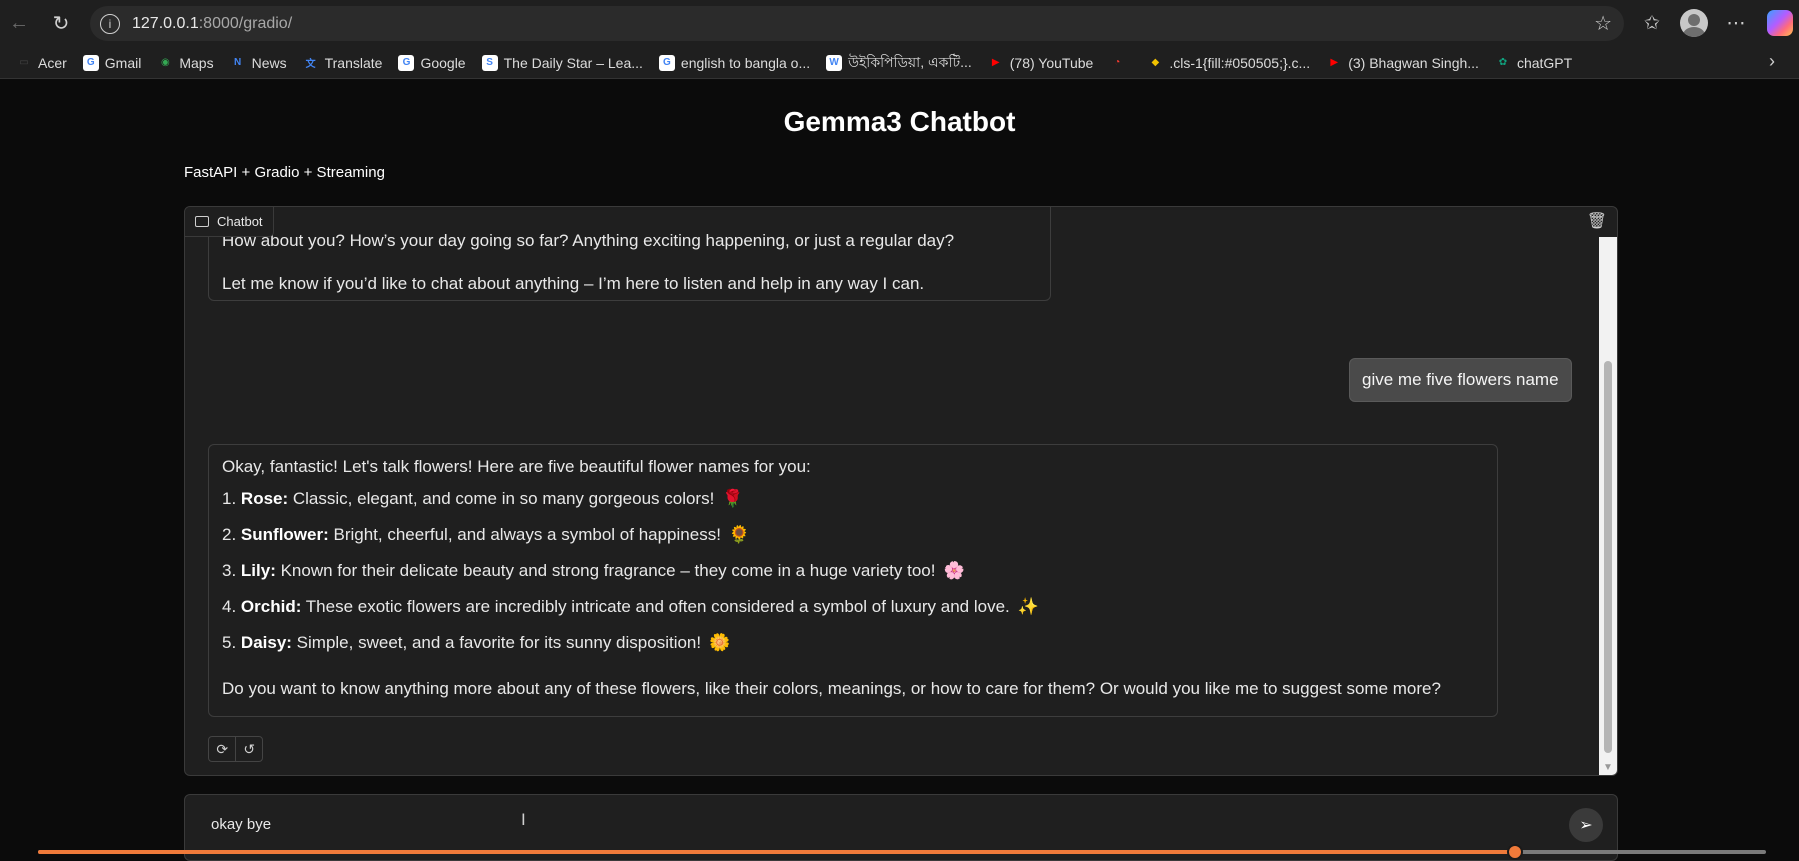 Image resolution: width=1799 pixels, height=861 pixels. Describe the element at coordinates (1597, 221) in the screenshot. I see `clear-chat-icon: 🗑` at that location.